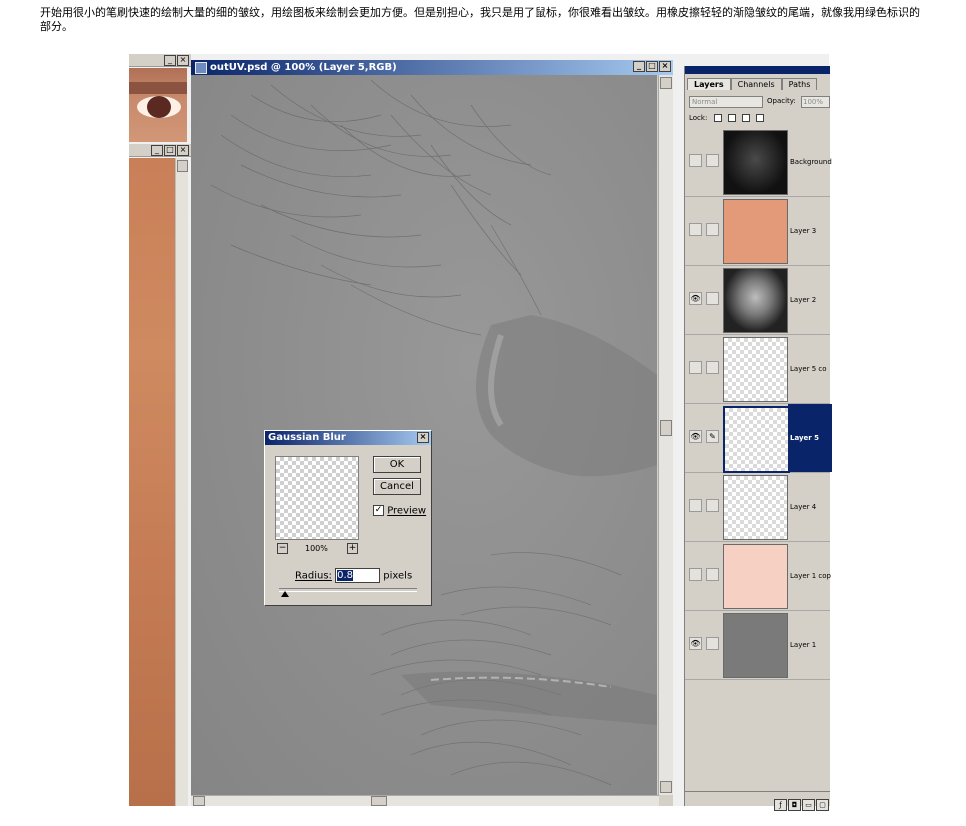 This screenshot has width=966, height=826. What do you see at coordinates (781, 101) in the screenshot?
I see `opacity-label: Opacity:` at bounding box center [781, 101].